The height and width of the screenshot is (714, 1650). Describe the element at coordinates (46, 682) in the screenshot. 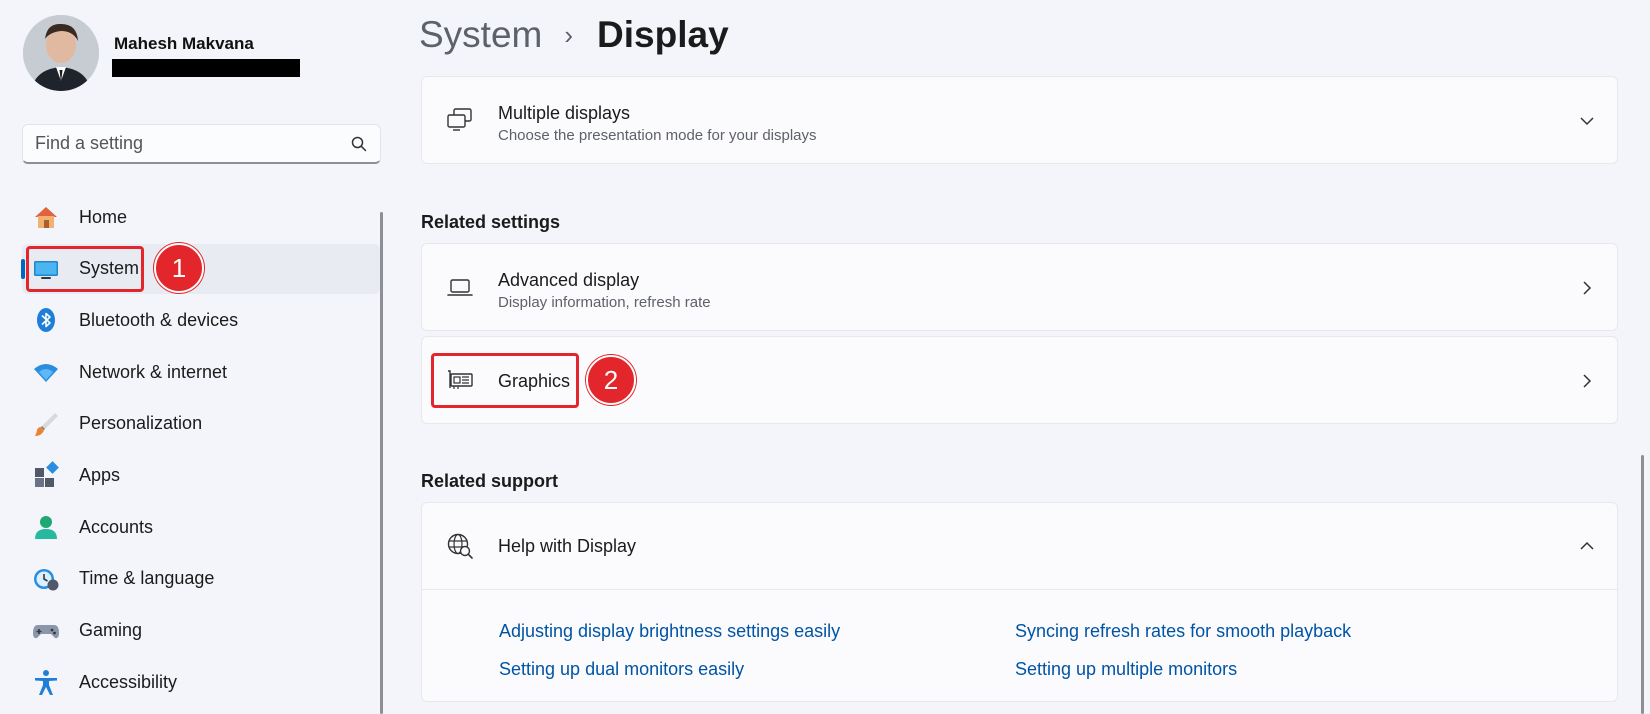

I see `accessibility-icon` at that location.